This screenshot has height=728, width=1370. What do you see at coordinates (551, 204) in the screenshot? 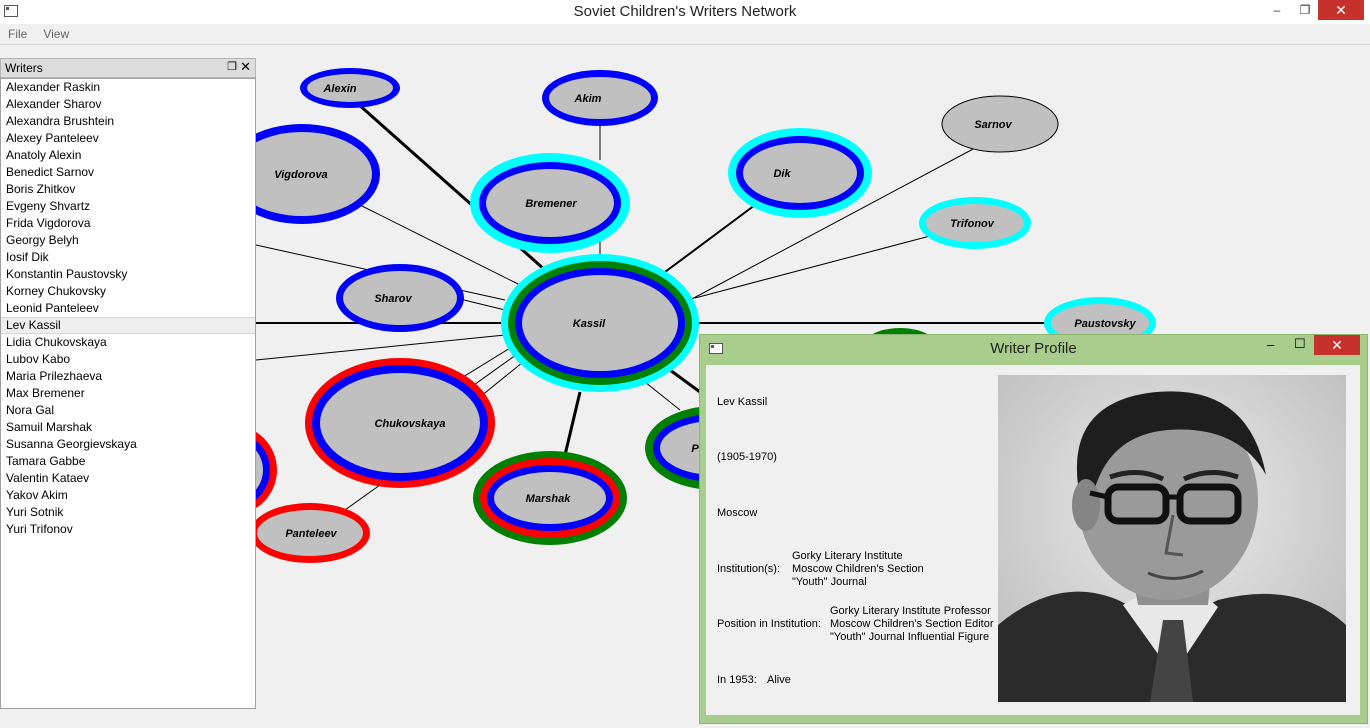
I see `label-bremener: Bremener` at bounding box center [551, 204].